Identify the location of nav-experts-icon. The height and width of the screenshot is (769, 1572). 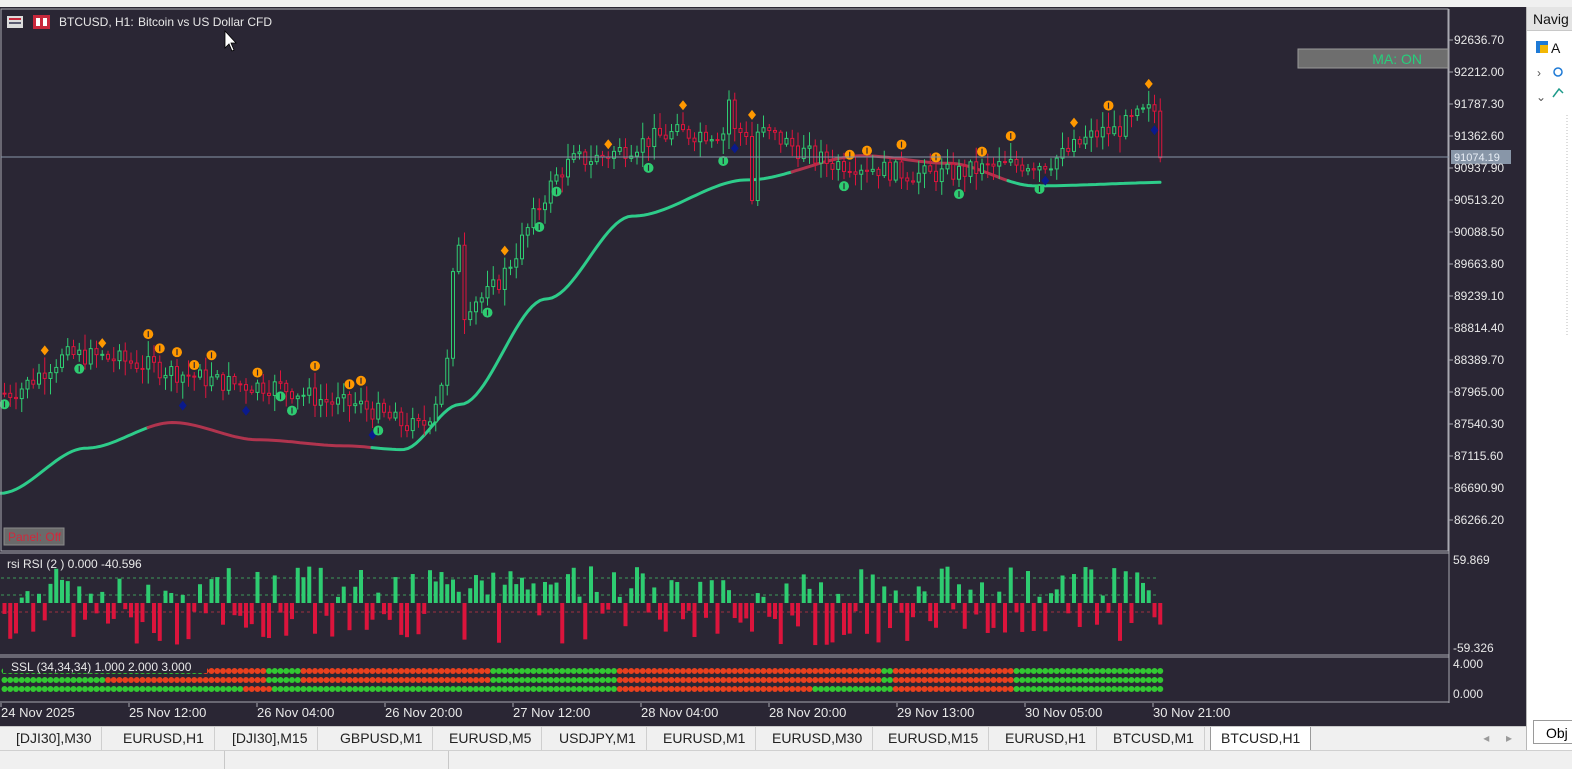
(1558, 92).